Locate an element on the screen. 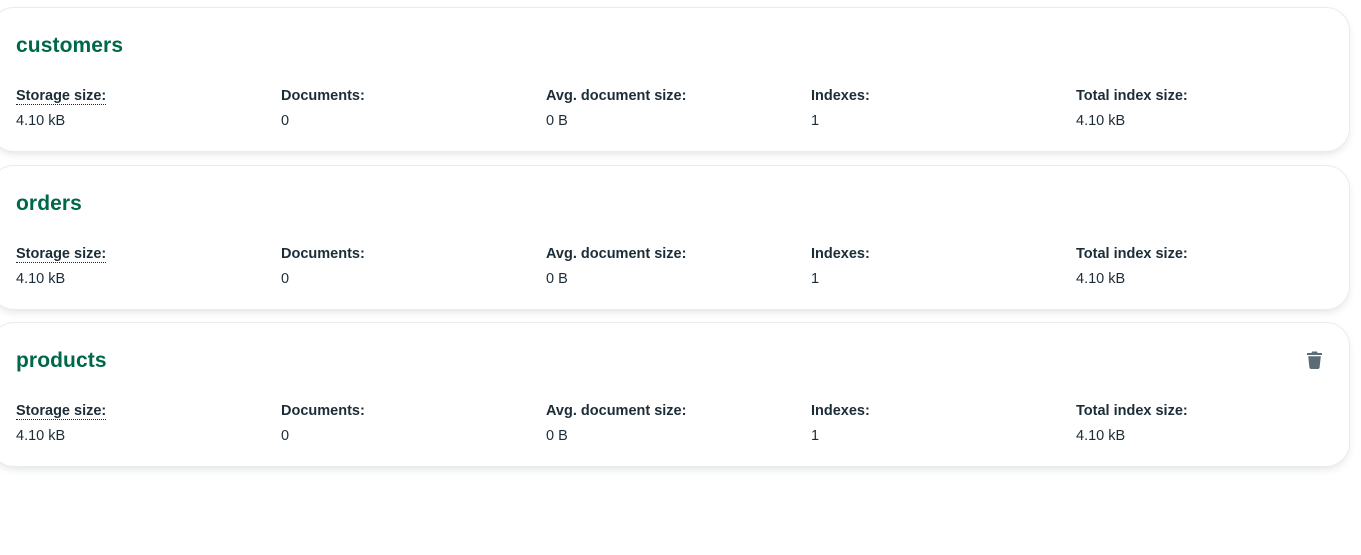 The width and height of the screenshot is (1361, 555). trash-icon is located at coordinates (1314, 360).